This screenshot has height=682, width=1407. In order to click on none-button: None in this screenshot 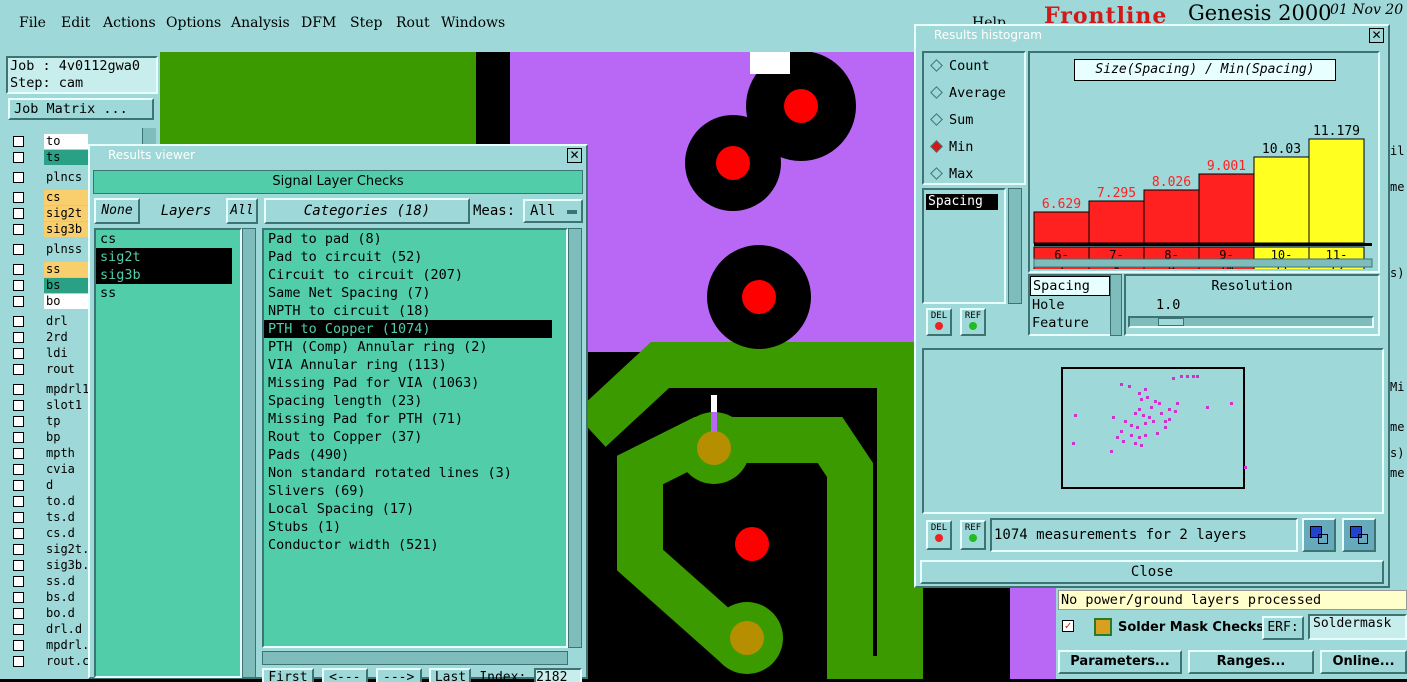, I will do `click(117, 211)`.